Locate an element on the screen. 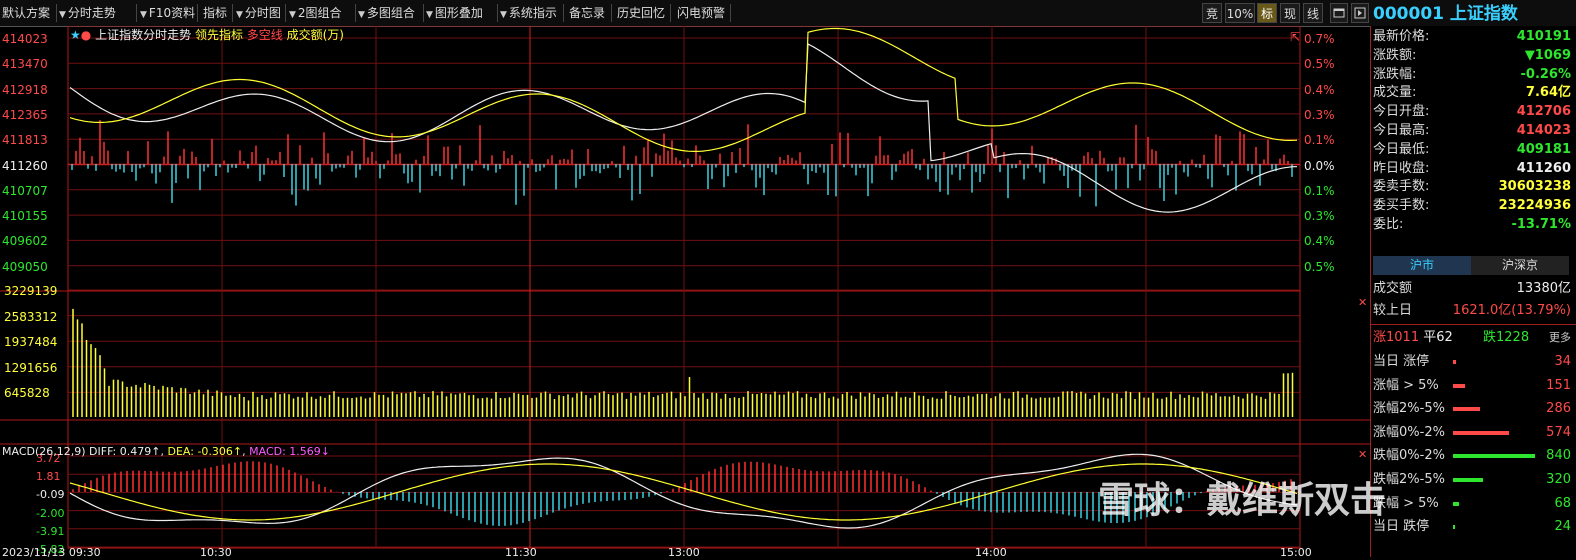 This screenshot has height=560, width=1576. quote-row: 最新价格: 410191 is located at coordinates (1472, 36).